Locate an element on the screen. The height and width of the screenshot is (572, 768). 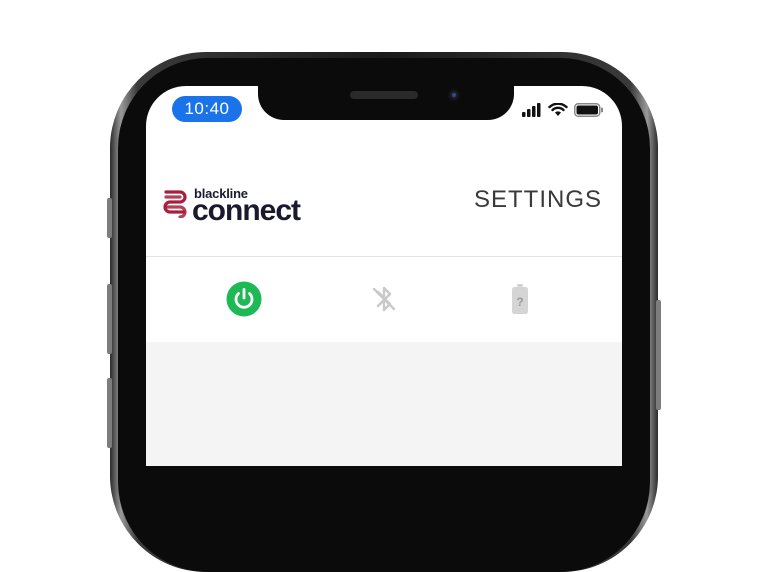
device-status-row: ? is located at coordinates (384, 299).